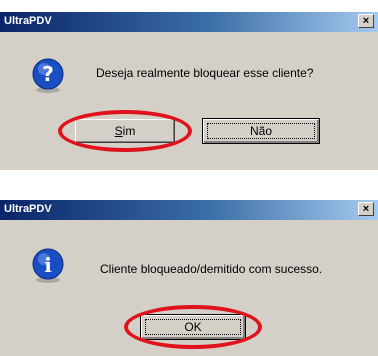 The height and width of the screenshot is (356, 378). I want to click on information-icon: i, so click(48, 265).